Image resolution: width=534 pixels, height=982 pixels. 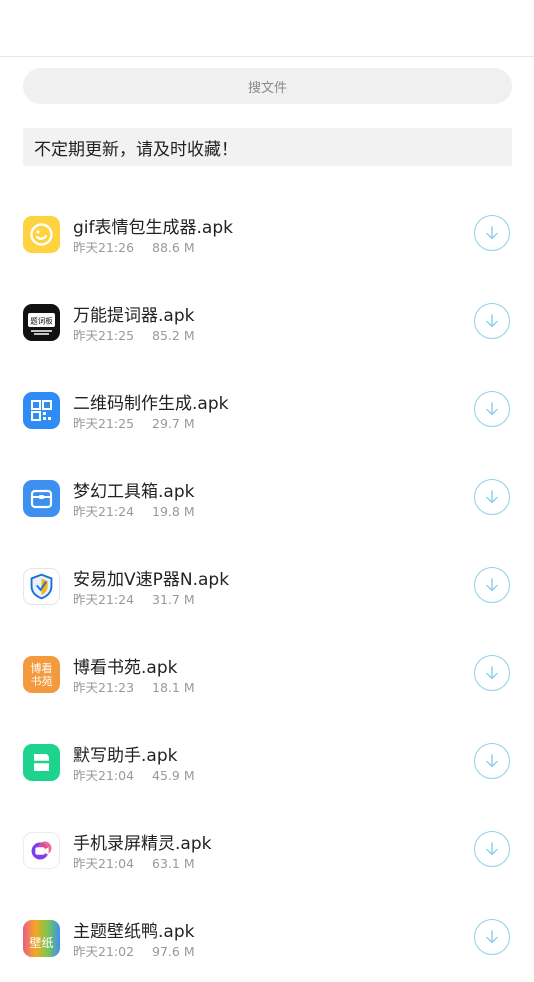 I want to click on top-bar, so click(x=267, y=28).